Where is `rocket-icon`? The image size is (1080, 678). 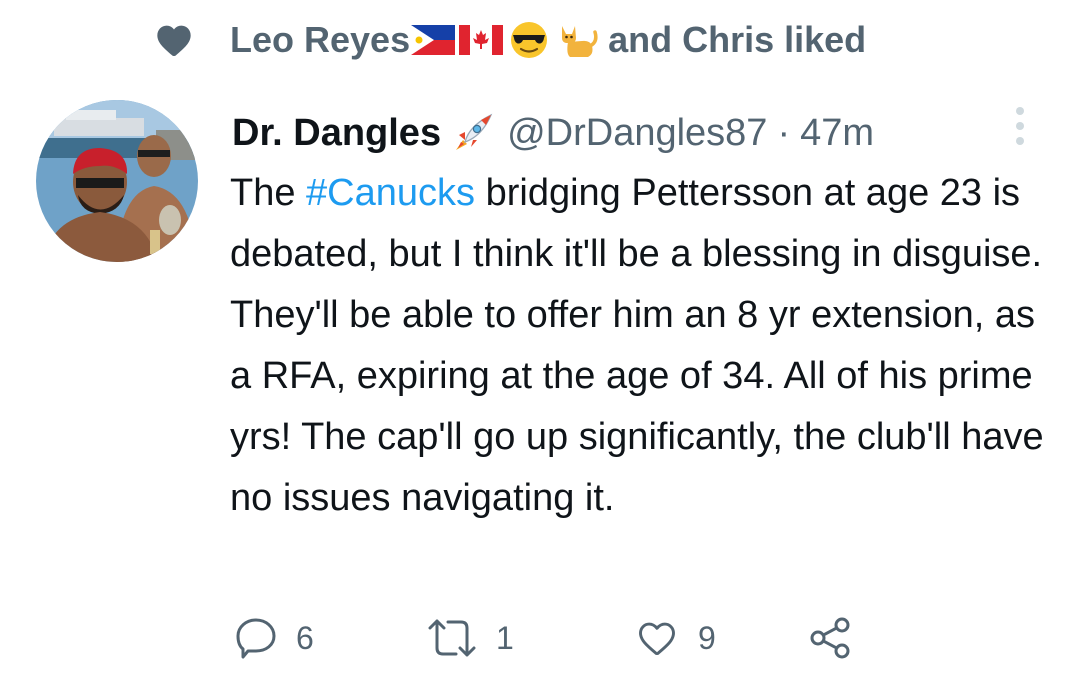 rocket-icon is located at coordinates (474, 131).